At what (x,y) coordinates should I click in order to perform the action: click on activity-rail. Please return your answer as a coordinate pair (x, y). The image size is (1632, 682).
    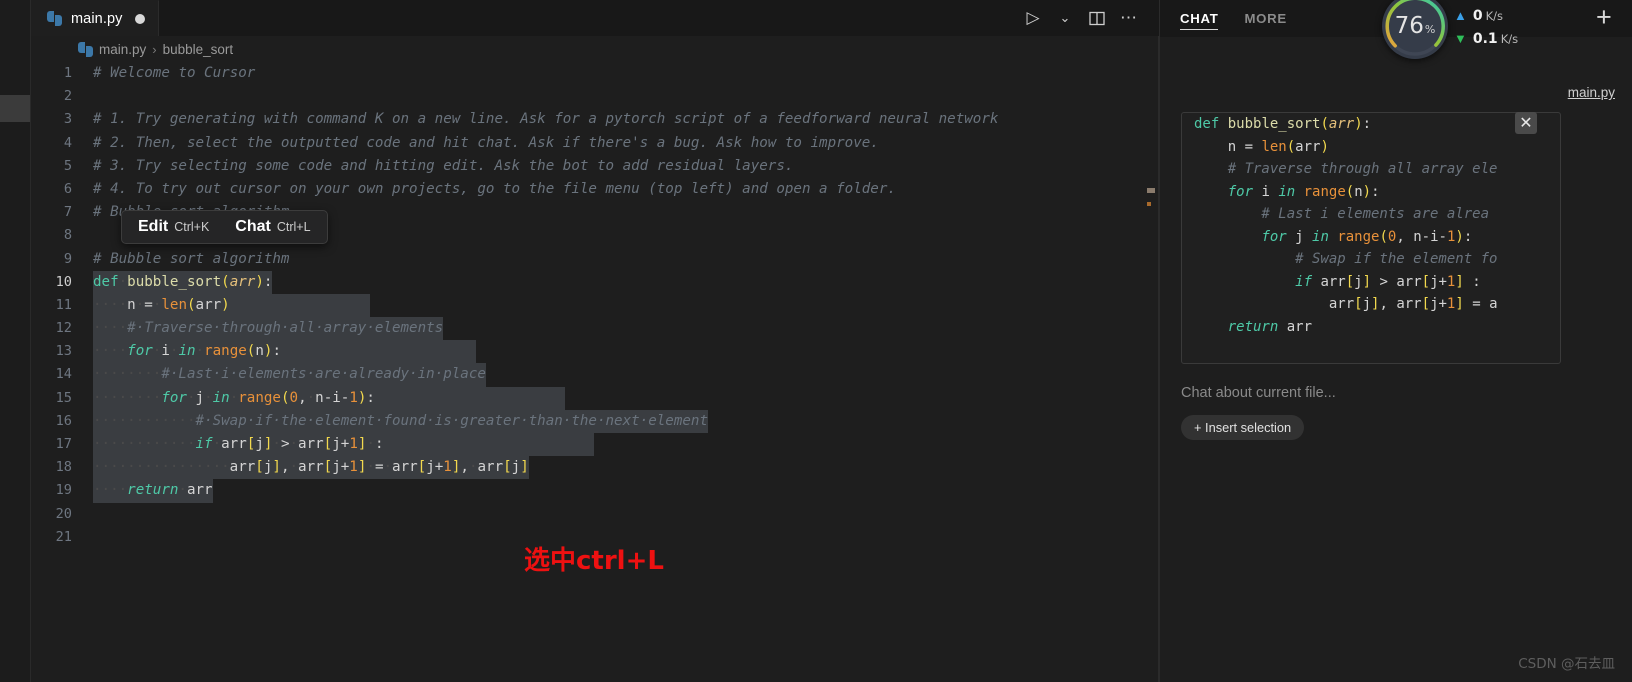
    Looking at the image, I should click on (15, 341).